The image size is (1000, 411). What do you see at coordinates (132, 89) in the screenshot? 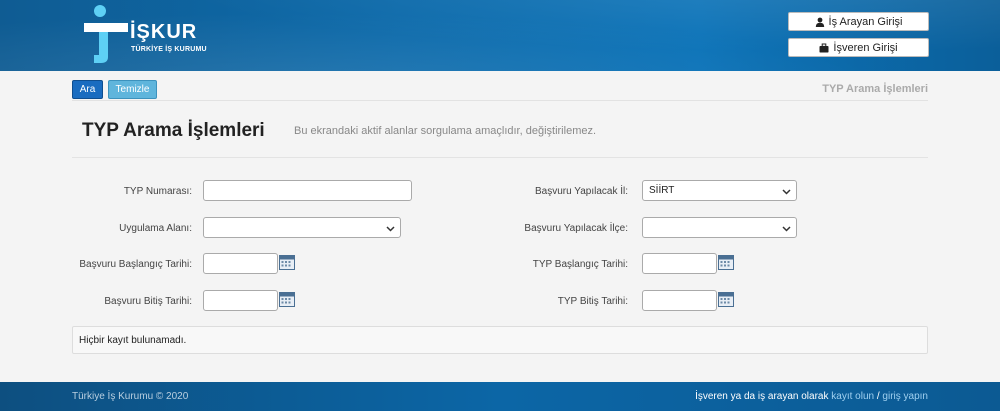
I see `clear-button: Temizle` at bounding box center [132, 89].